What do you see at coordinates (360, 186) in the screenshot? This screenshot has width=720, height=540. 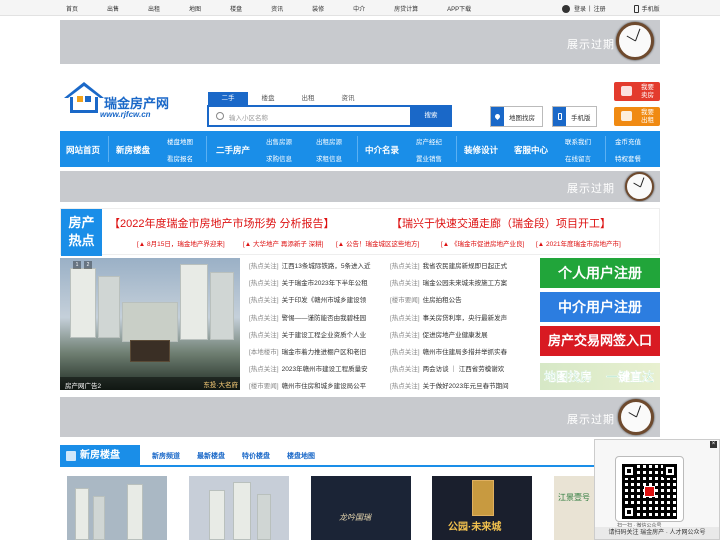 I see `ad-banner-middle: 展示过期` at bounding box center [360, 186].